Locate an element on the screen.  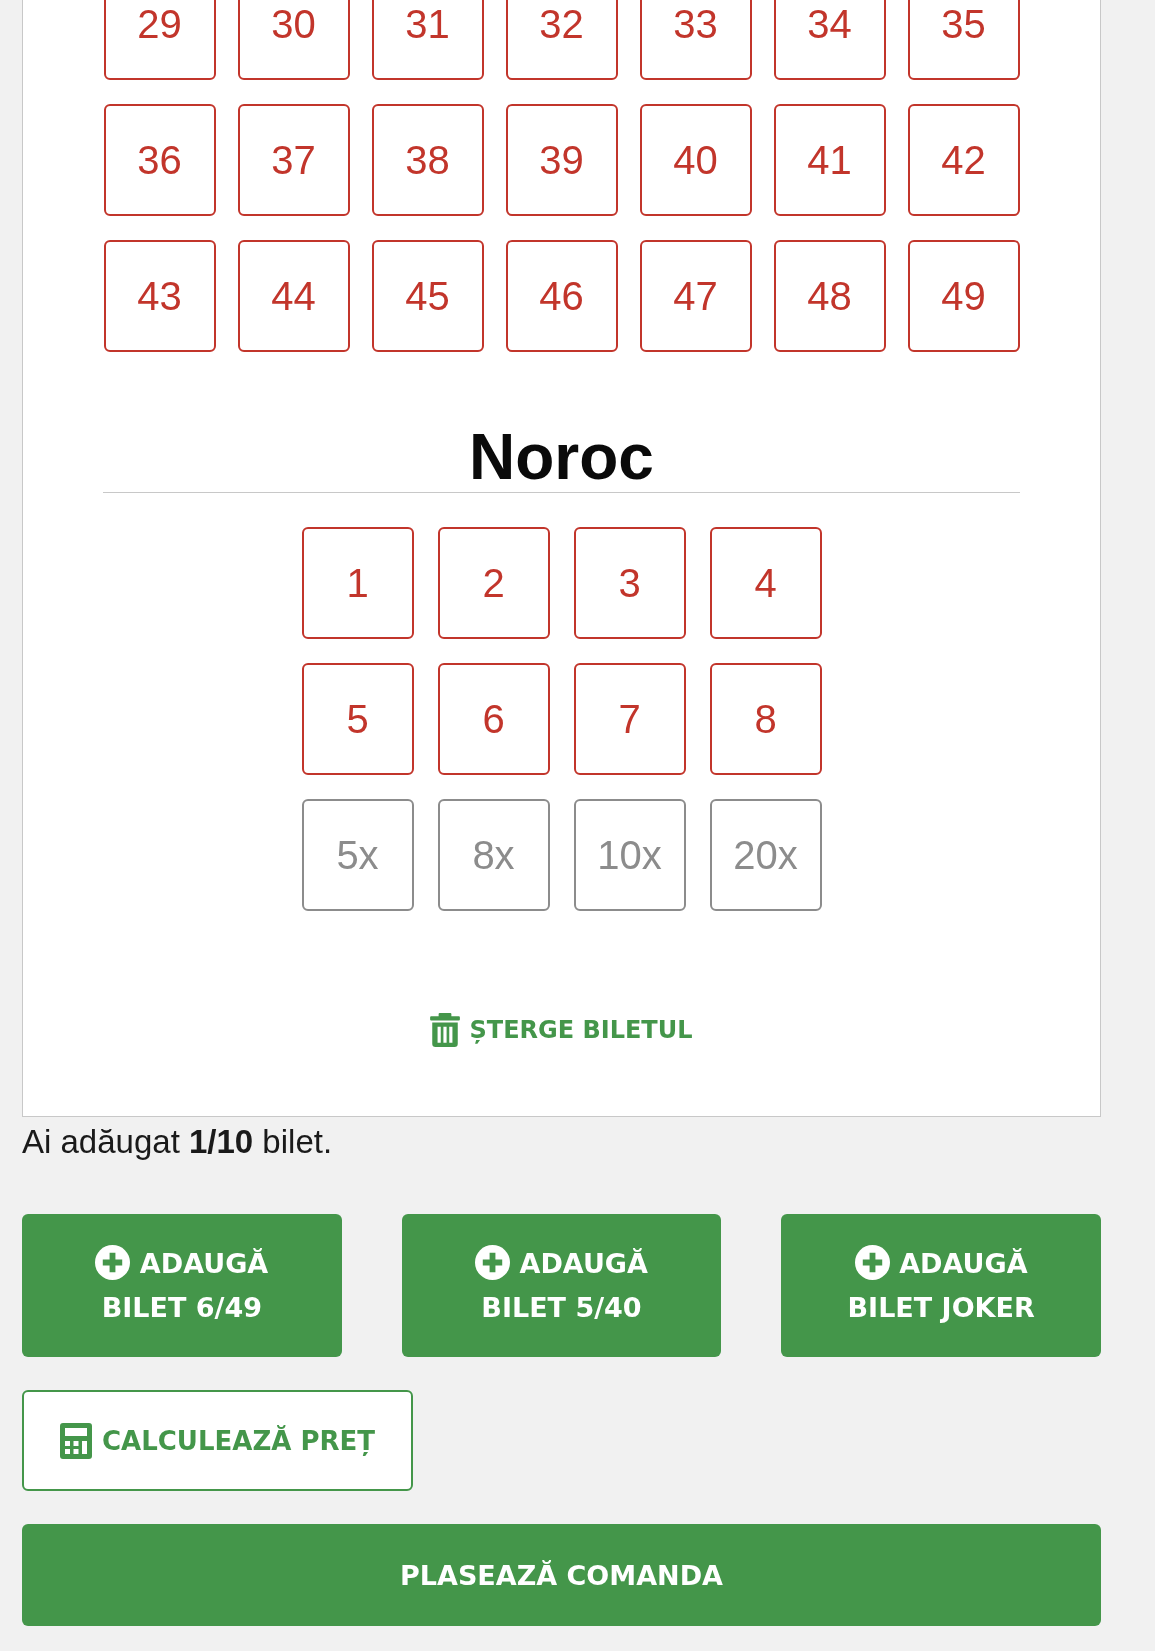
number-button: 43 is located at coordinates (159, 296).